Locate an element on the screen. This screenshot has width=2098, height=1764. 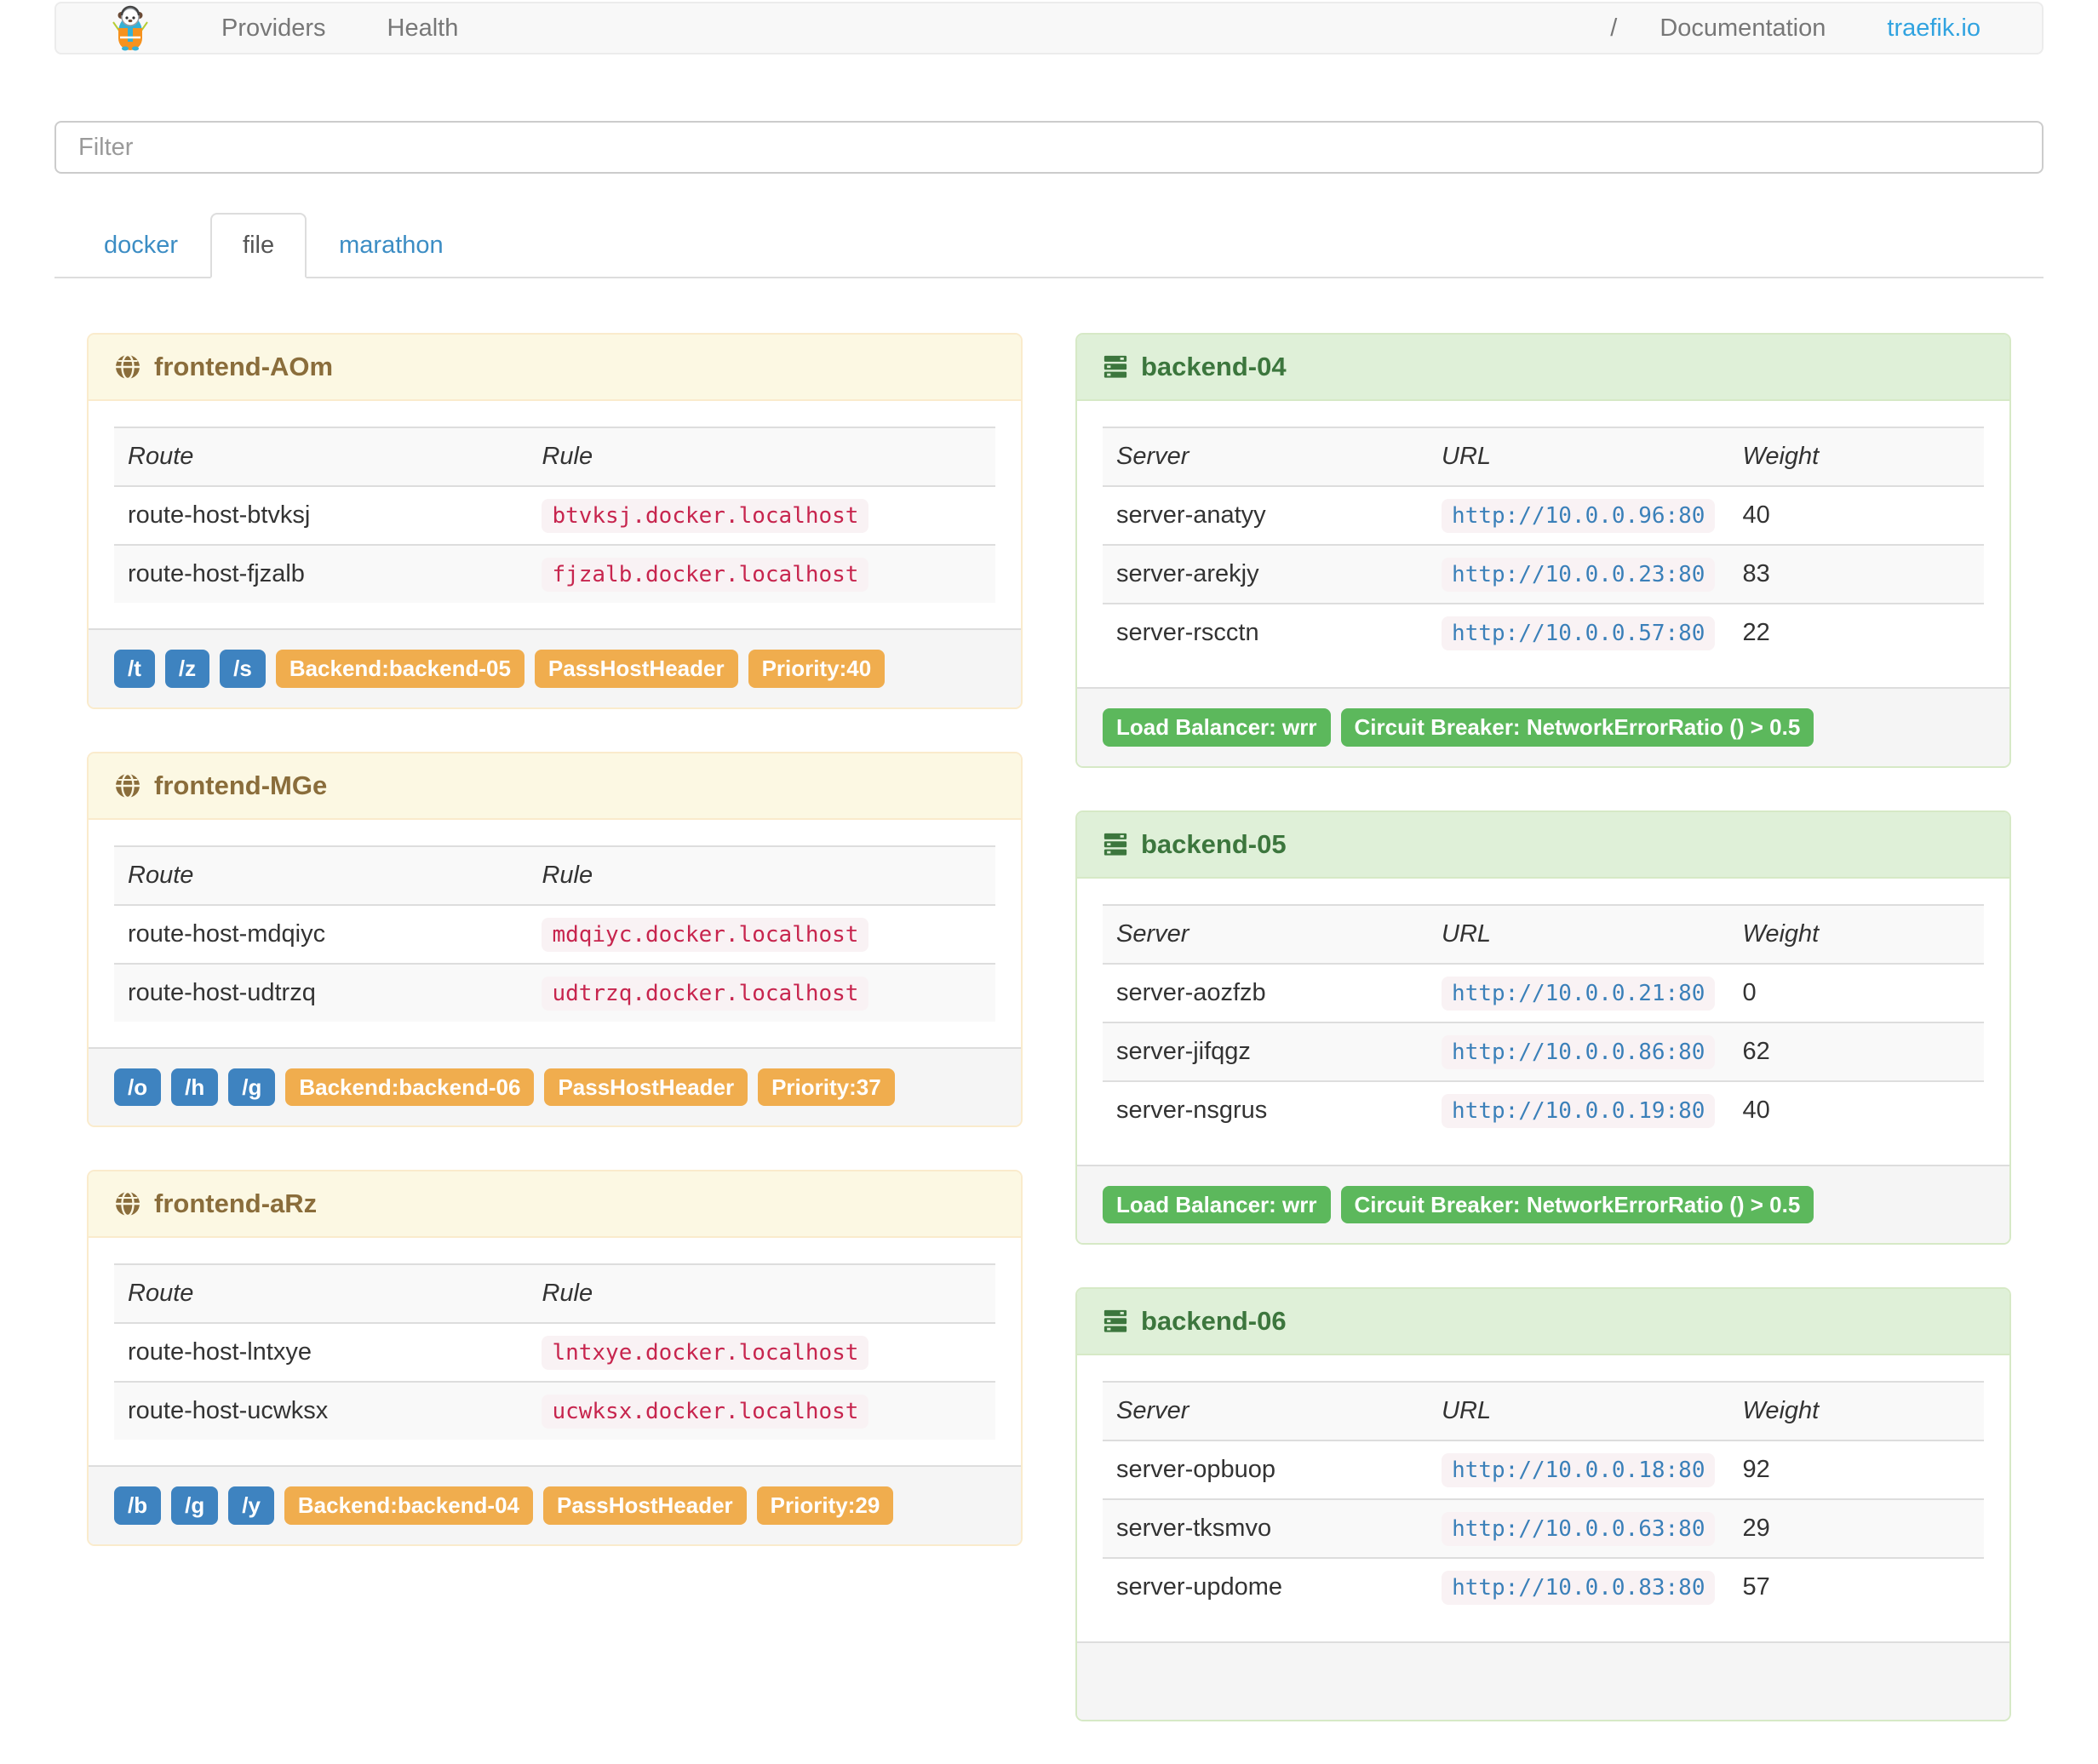
frontend-title: frontend-aRz is located at coordinates (236, 1203).